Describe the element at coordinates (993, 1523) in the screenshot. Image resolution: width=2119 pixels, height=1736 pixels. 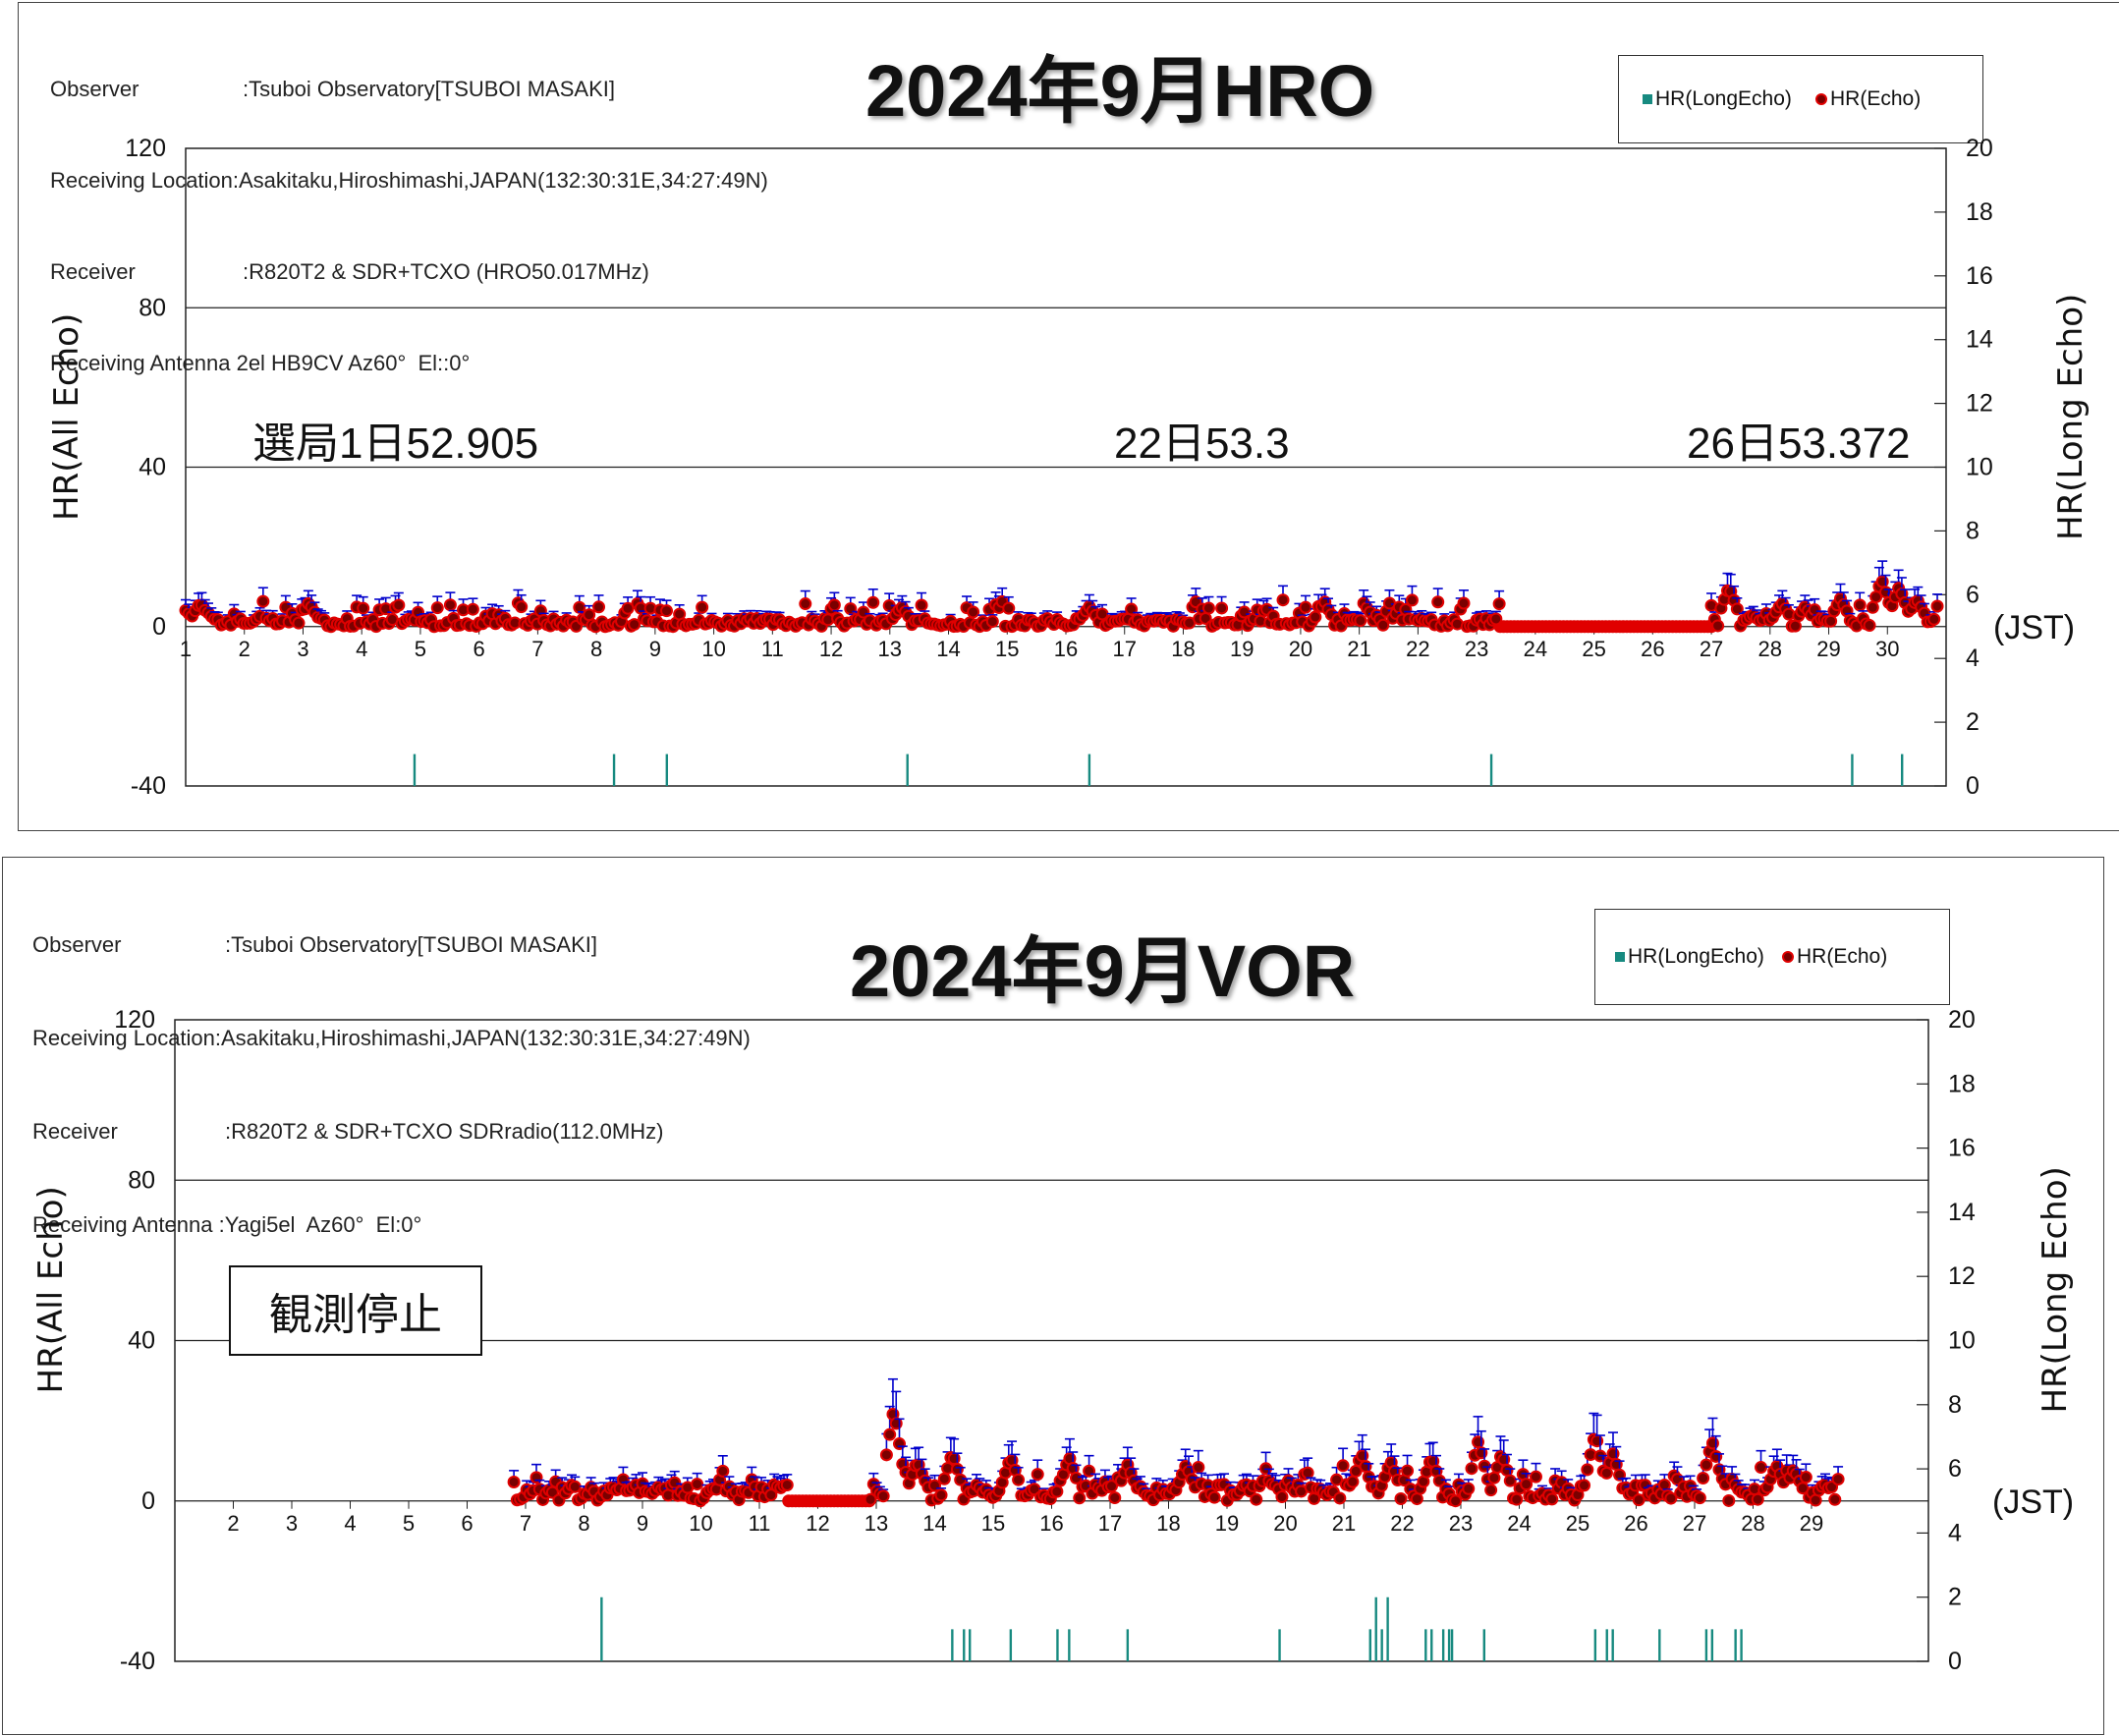
I see `x-tick-label: 15` at that location.